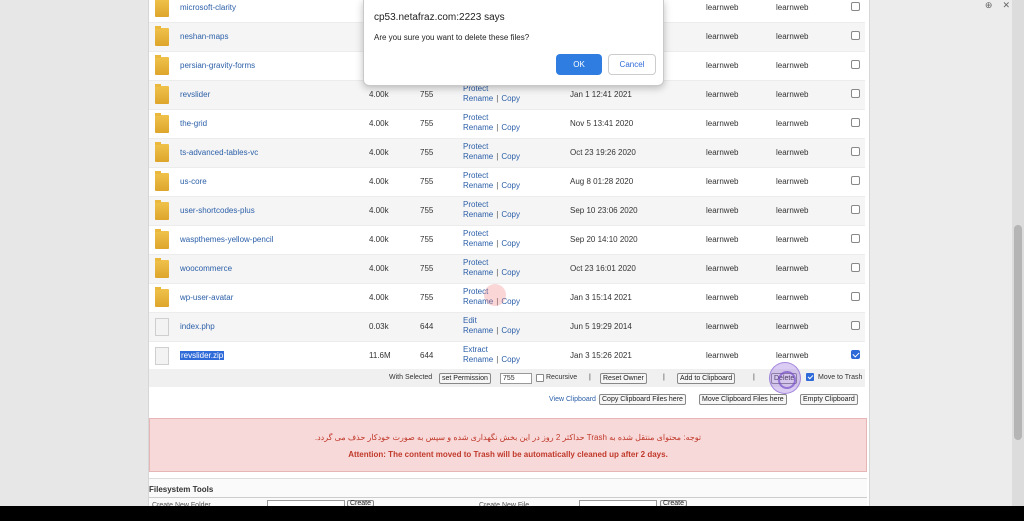 The width and height of the screenshot is (1024, 521). Describe the element at coordinates (743, 399) in the screenshot. I see `move-clipboard-files-button: Move Clipboard Files here` at that location.